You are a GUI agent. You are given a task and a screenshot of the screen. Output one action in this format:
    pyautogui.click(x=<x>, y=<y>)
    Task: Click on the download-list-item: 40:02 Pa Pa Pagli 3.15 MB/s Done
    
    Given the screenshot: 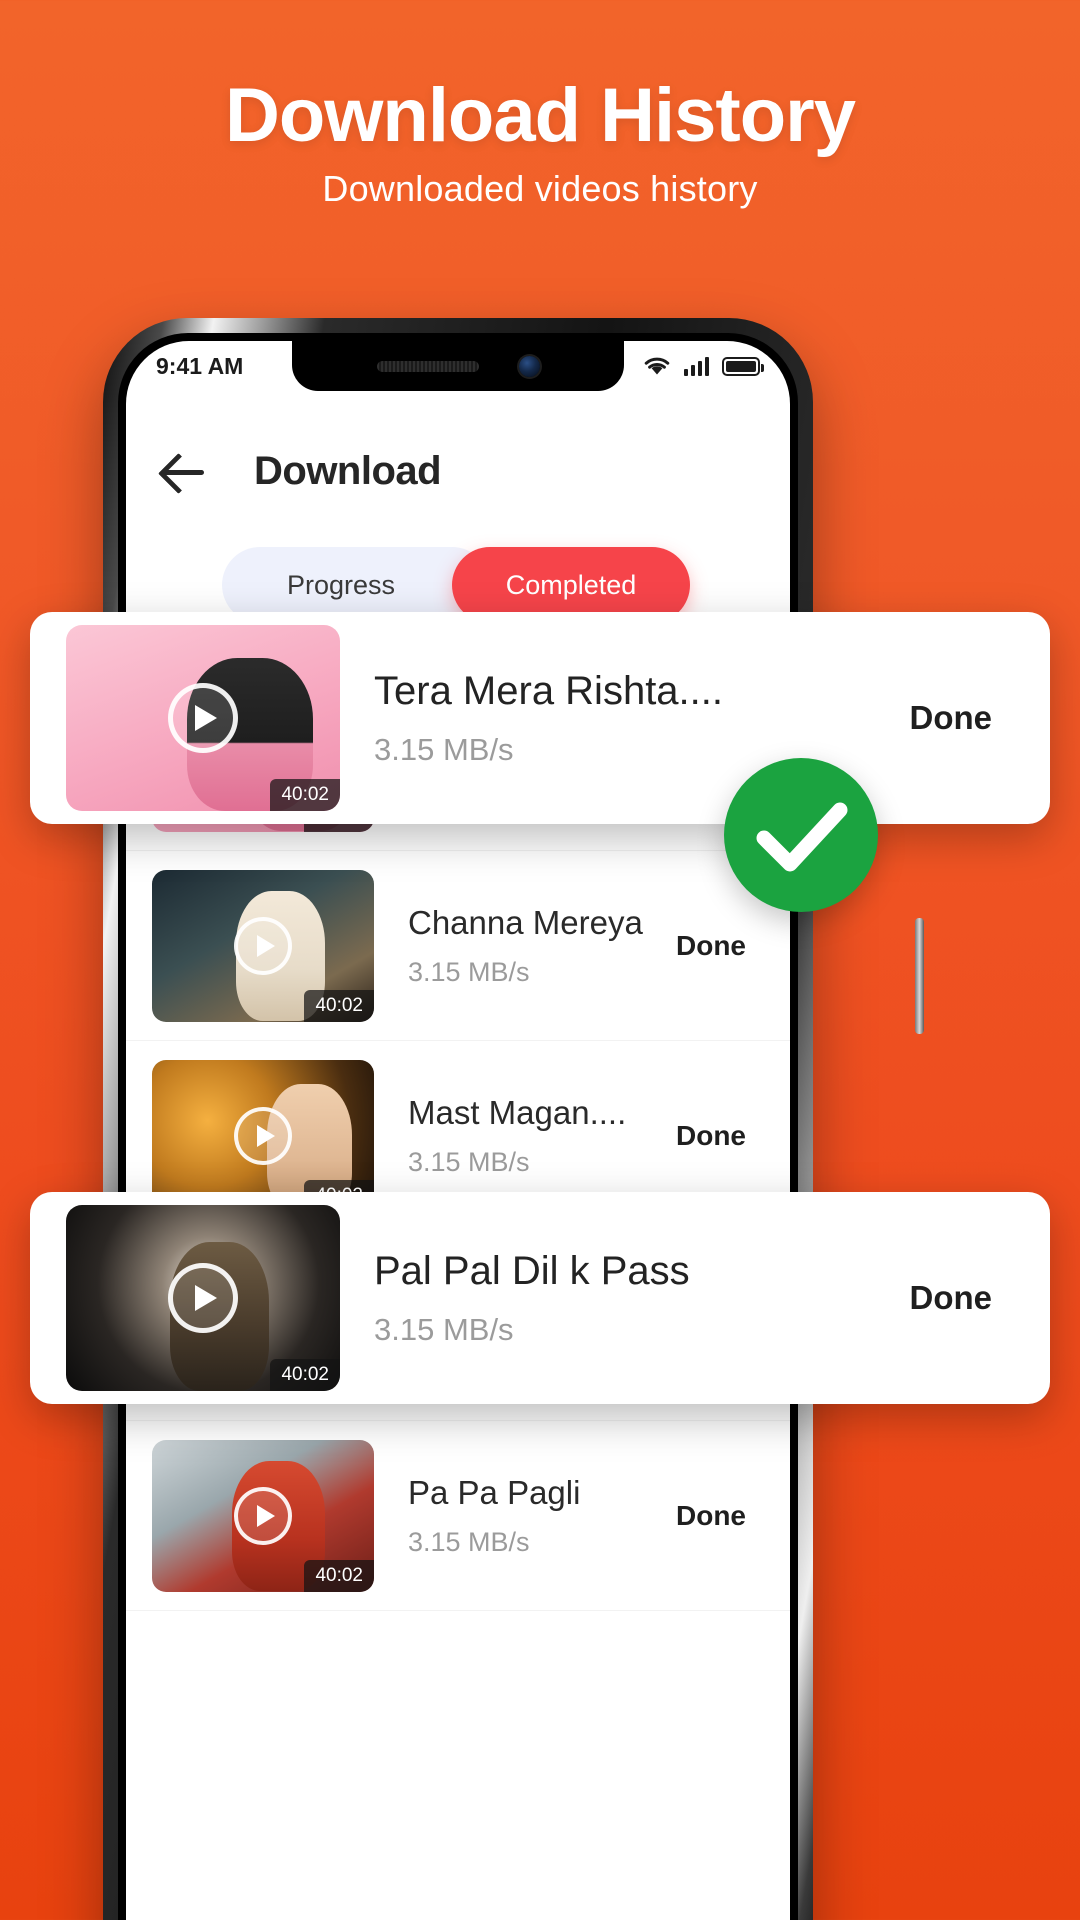 What is the action you would take?
    pyautogui.click(x=458, y=1516)
    